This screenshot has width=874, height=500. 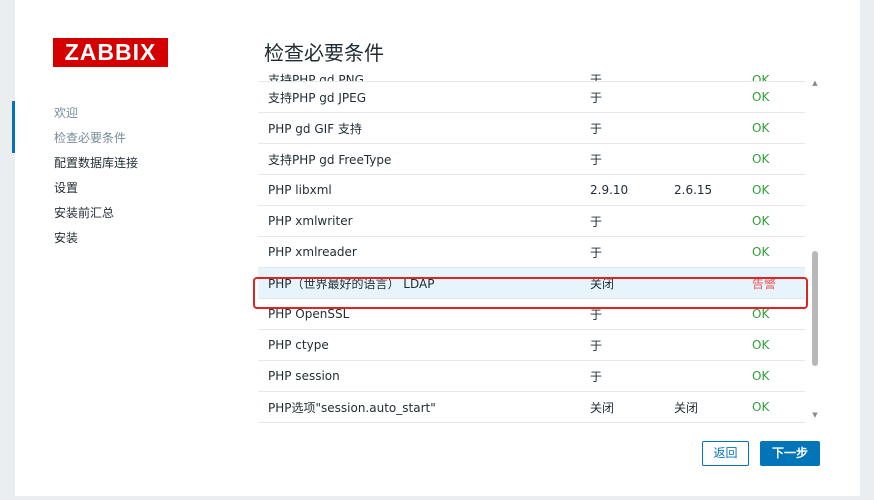 I want to click on zabbix-logo: ZABBIX, so click(x=110, y=52).